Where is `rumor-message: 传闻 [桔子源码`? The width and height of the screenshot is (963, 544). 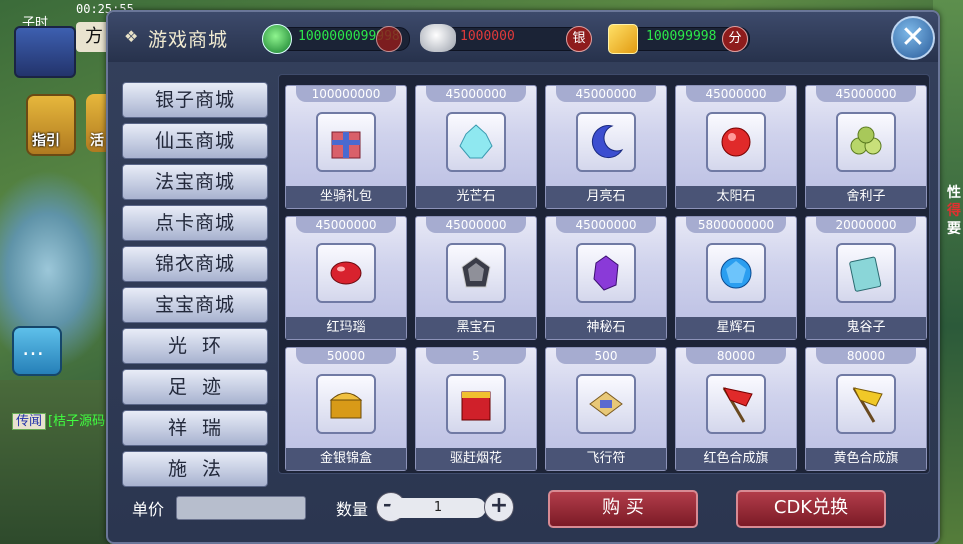 rumor-message: 传闻 [桔子源码 is located at coordinates (59, 420).